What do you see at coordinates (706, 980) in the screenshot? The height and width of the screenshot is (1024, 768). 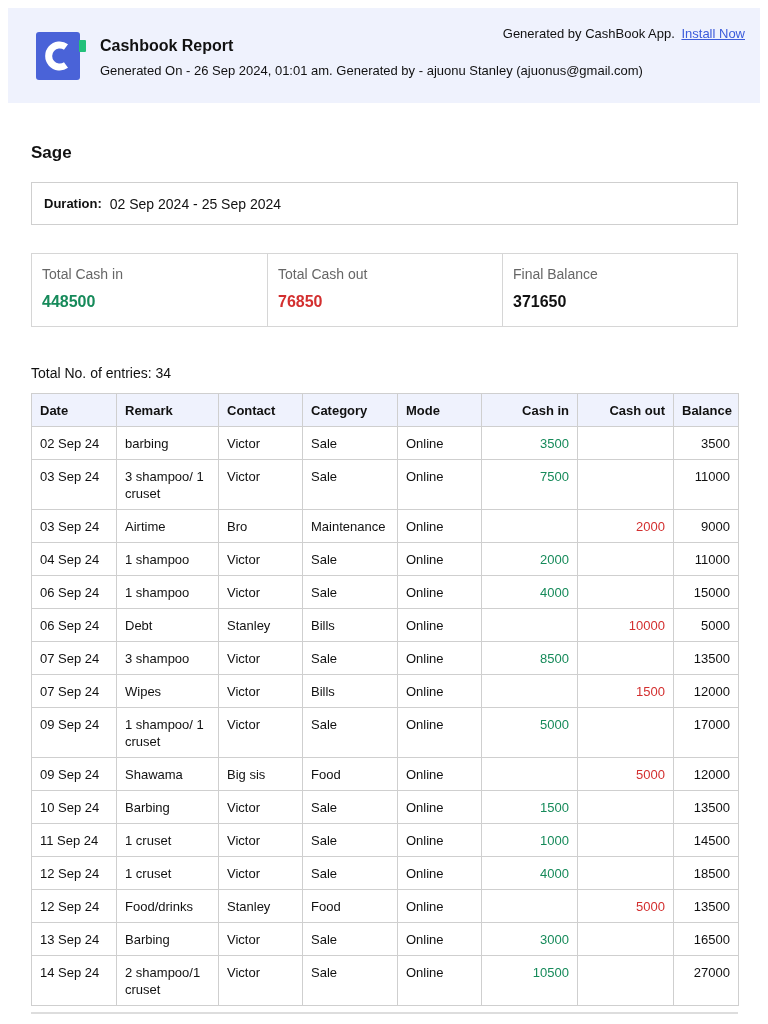 I see `balance-cell: 27000` at bounding box center [706, 980].